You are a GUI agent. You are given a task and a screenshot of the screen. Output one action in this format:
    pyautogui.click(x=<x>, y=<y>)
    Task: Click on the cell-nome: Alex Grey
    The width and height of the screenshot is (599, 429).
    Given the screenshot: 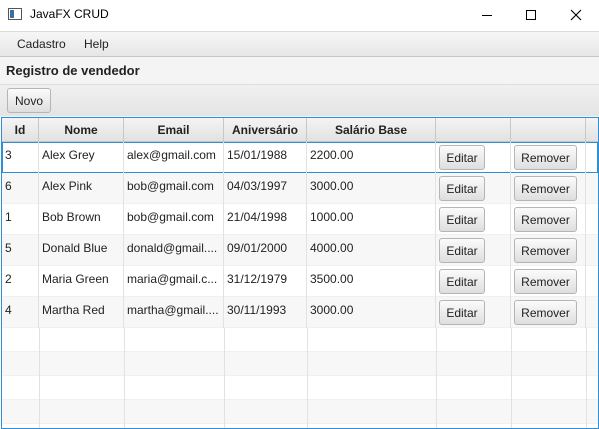 What is the action you would take?
    pyautogui.click(x=81, y=157)
    